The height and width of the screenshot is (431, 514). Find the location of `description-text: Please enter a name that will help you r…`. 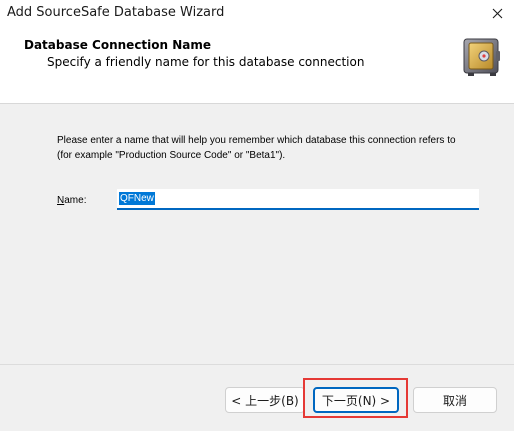

description-text: Please enter a name that will help you r… is located at coordinates (256, 148).